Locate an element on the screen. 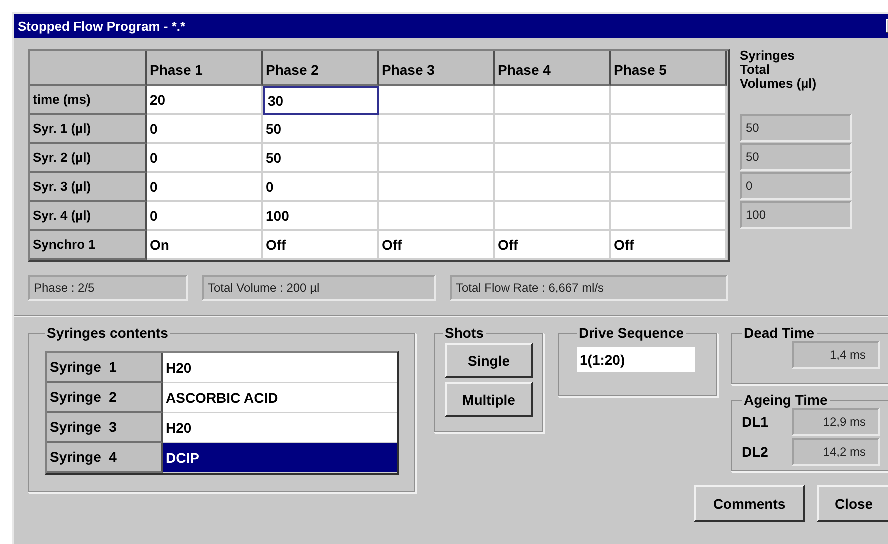 The image size is (888, 544). grid-cell: 30 is located at coordinates (321, 100).